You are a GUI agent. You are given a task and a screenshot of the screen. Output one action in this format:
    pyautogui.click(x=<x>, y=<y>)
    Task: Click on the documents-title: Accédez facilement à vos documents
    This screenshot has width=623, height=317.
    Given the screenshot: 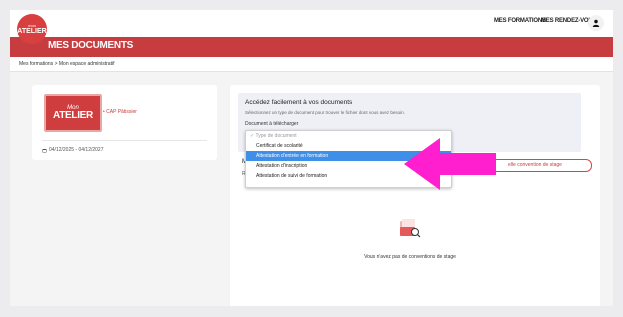 What is the action you would take?
    pyautogui.click(x=299, y=102)
    